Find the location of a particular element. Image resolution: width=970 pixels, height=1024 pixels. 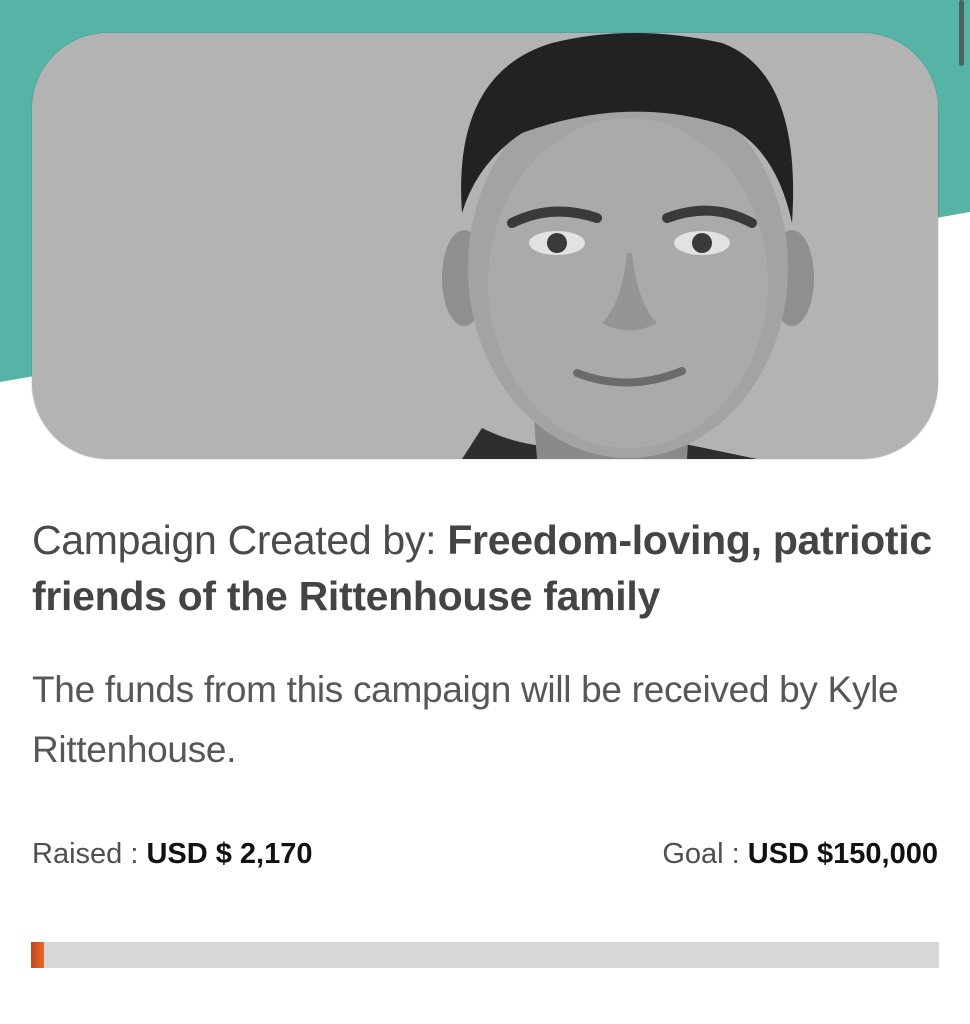

raised-amount: Raised : USD $ 2,170 is located at coordinates (172, 854).